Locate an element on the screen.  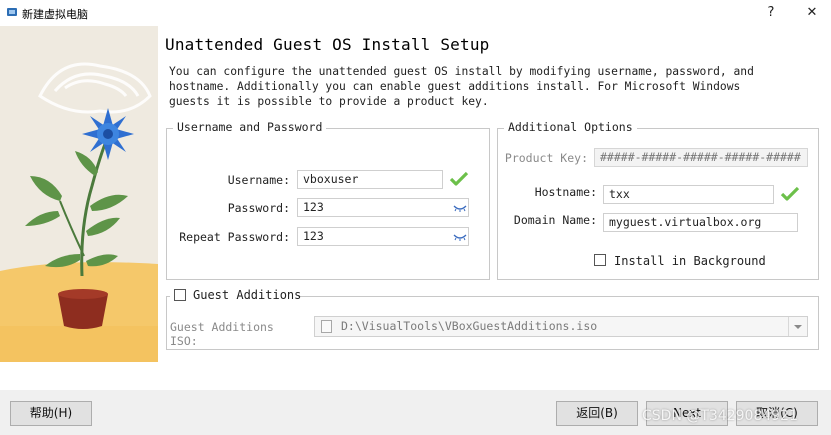
install-in-background-checkbox is located at coordinates (600, 260).